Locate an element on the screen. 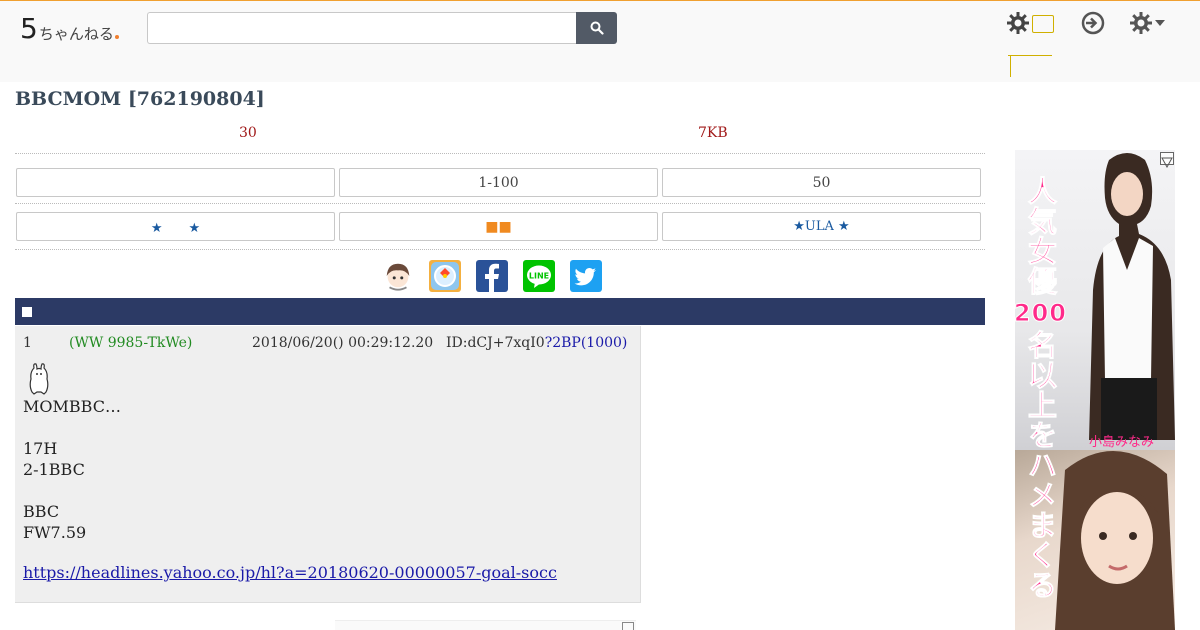 The height and width of the screenshot is (630, 1200). latest-50-button: 50 is located at coordinates (821, 182).